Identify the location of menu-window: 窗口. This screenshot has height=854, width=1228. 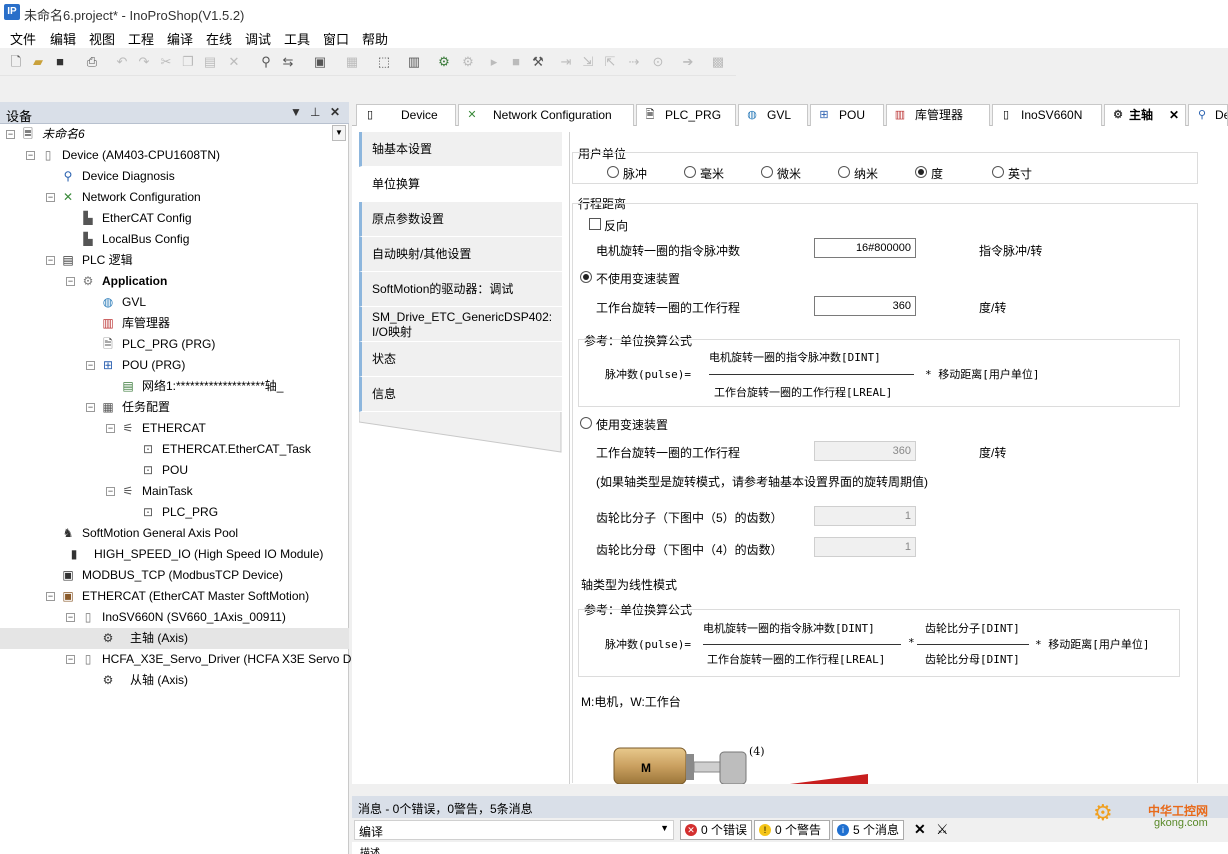
(336, 38).